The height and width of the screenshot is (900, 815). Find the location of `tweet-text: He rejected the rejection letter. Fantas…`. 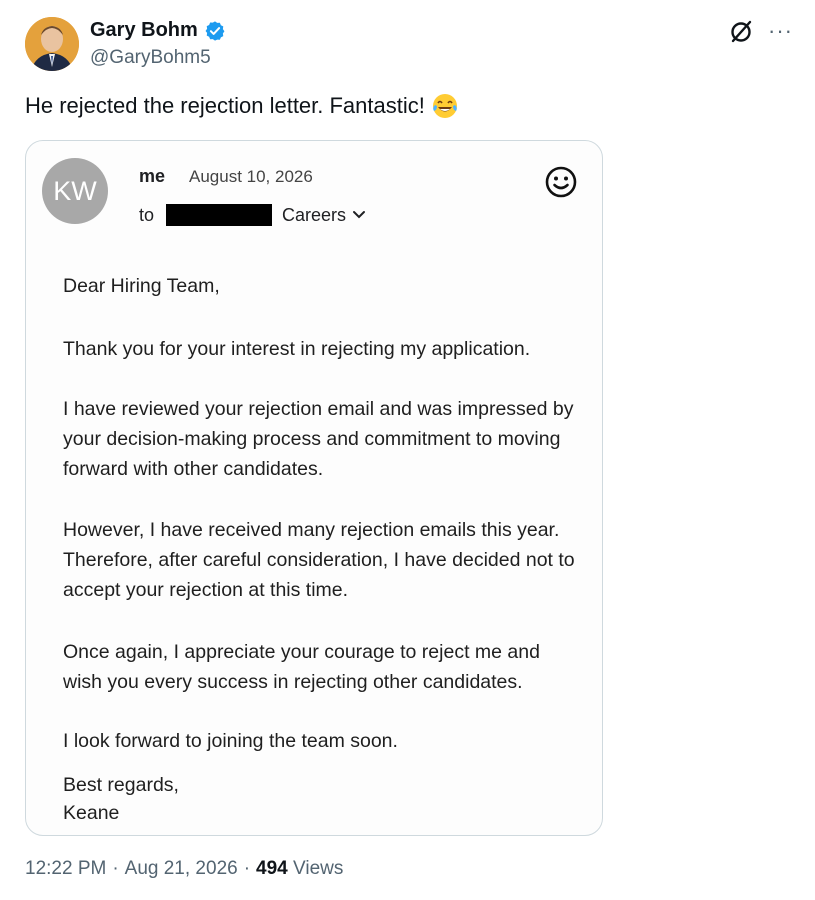

tweet-text: He rejected the rejection letter. Fantas… is located at coordinates (242, 106).